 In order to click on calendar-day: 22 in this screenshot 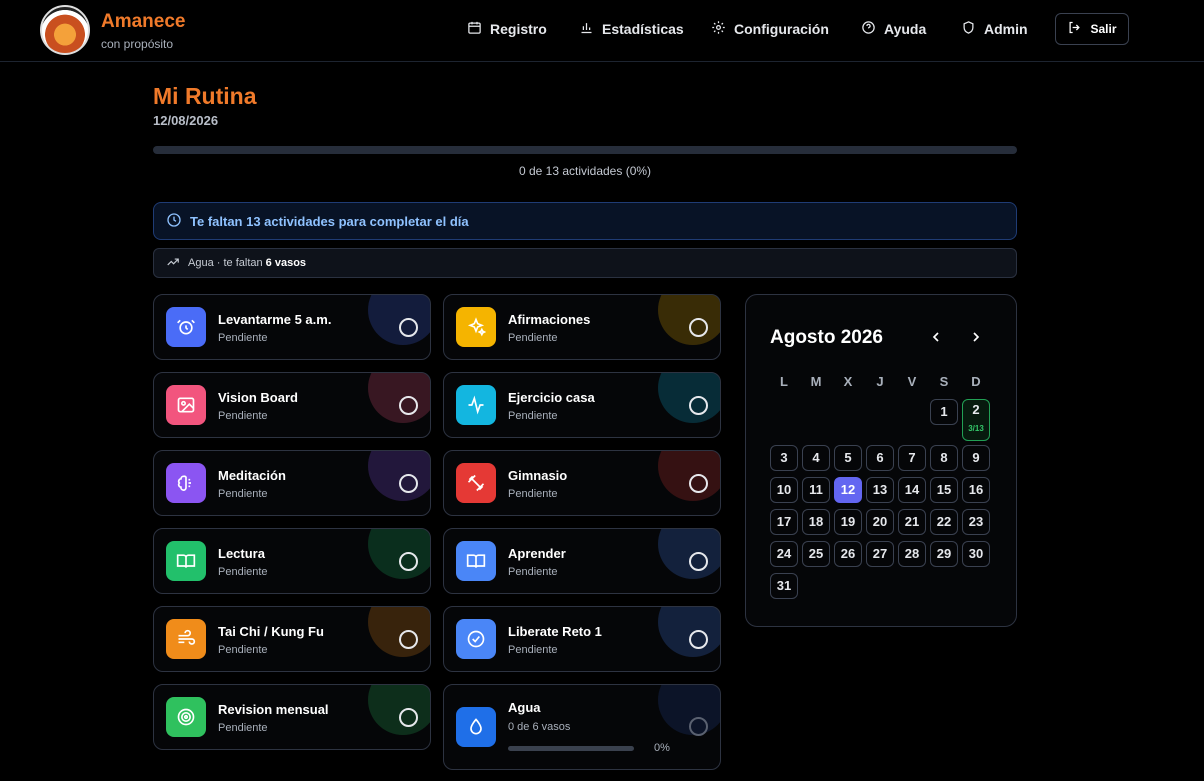, I will do `click(944, 522)`.